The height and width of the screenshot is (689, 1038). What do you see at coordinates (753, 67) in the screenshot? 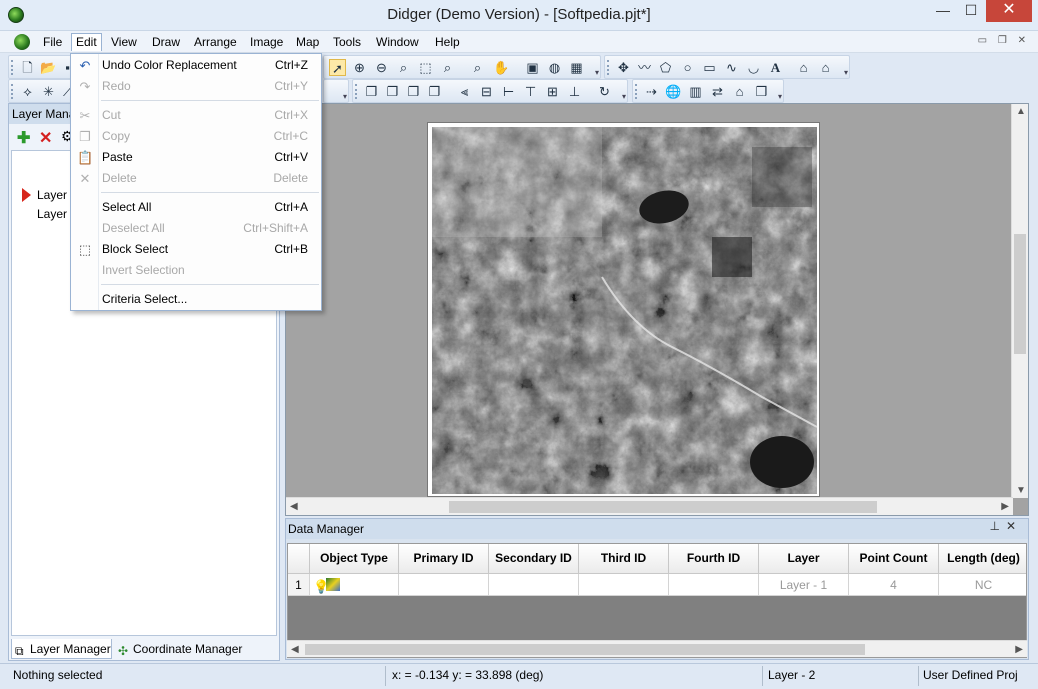
I see `curve-icon: ◡` at bounding box center [753, 67].